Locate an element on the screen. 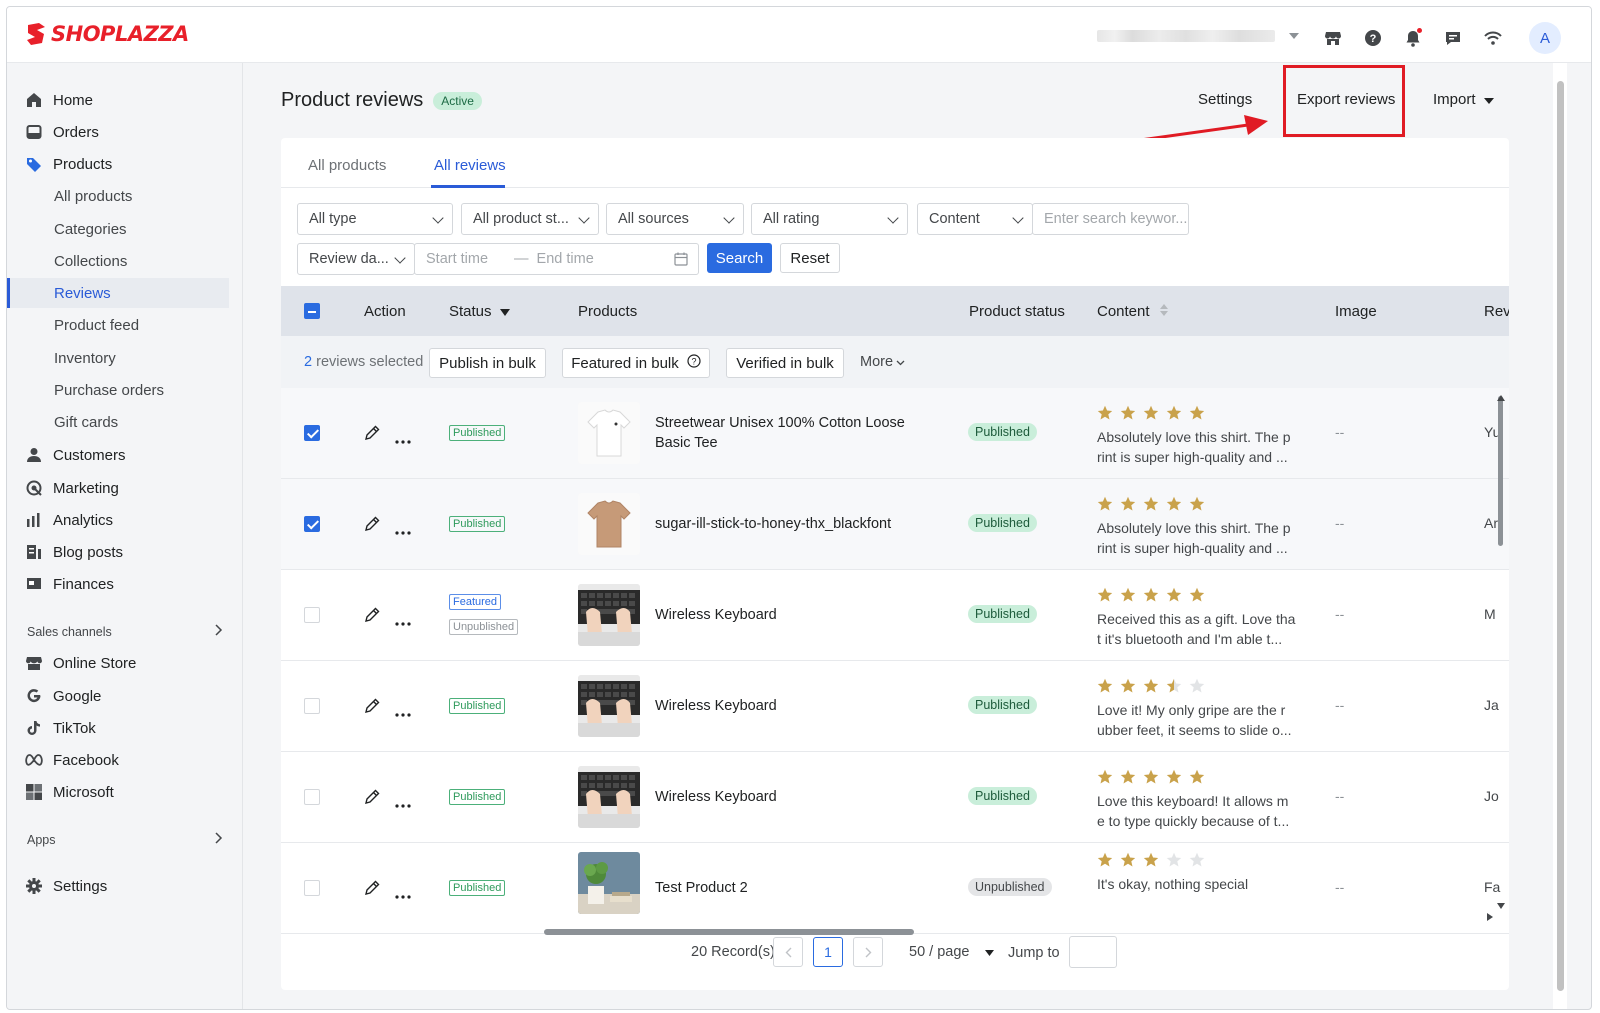 The height and width of the screenshot is (1013, 1600). table-horizontal-scrollbar is located at coordinates (729, 932).